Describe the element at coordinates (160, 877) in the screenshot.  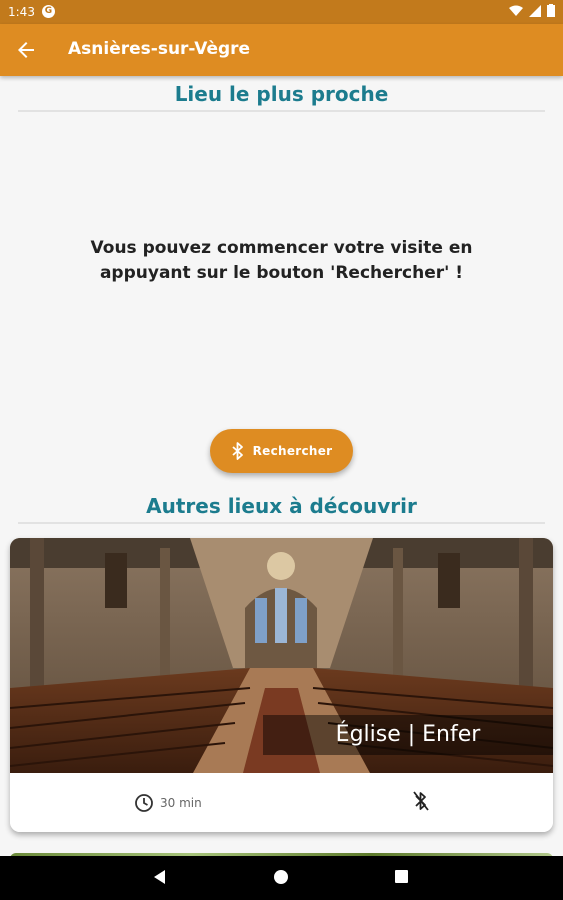
I see `nav-back-icon` at that location.